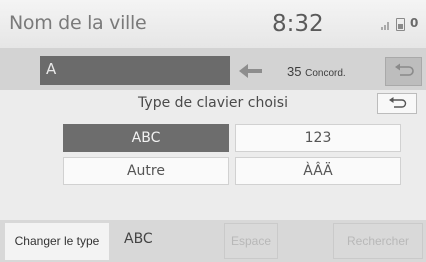 The height and width of the screenshot is (262, 426). I want to click on clock: 8:32, so click(298, 24).